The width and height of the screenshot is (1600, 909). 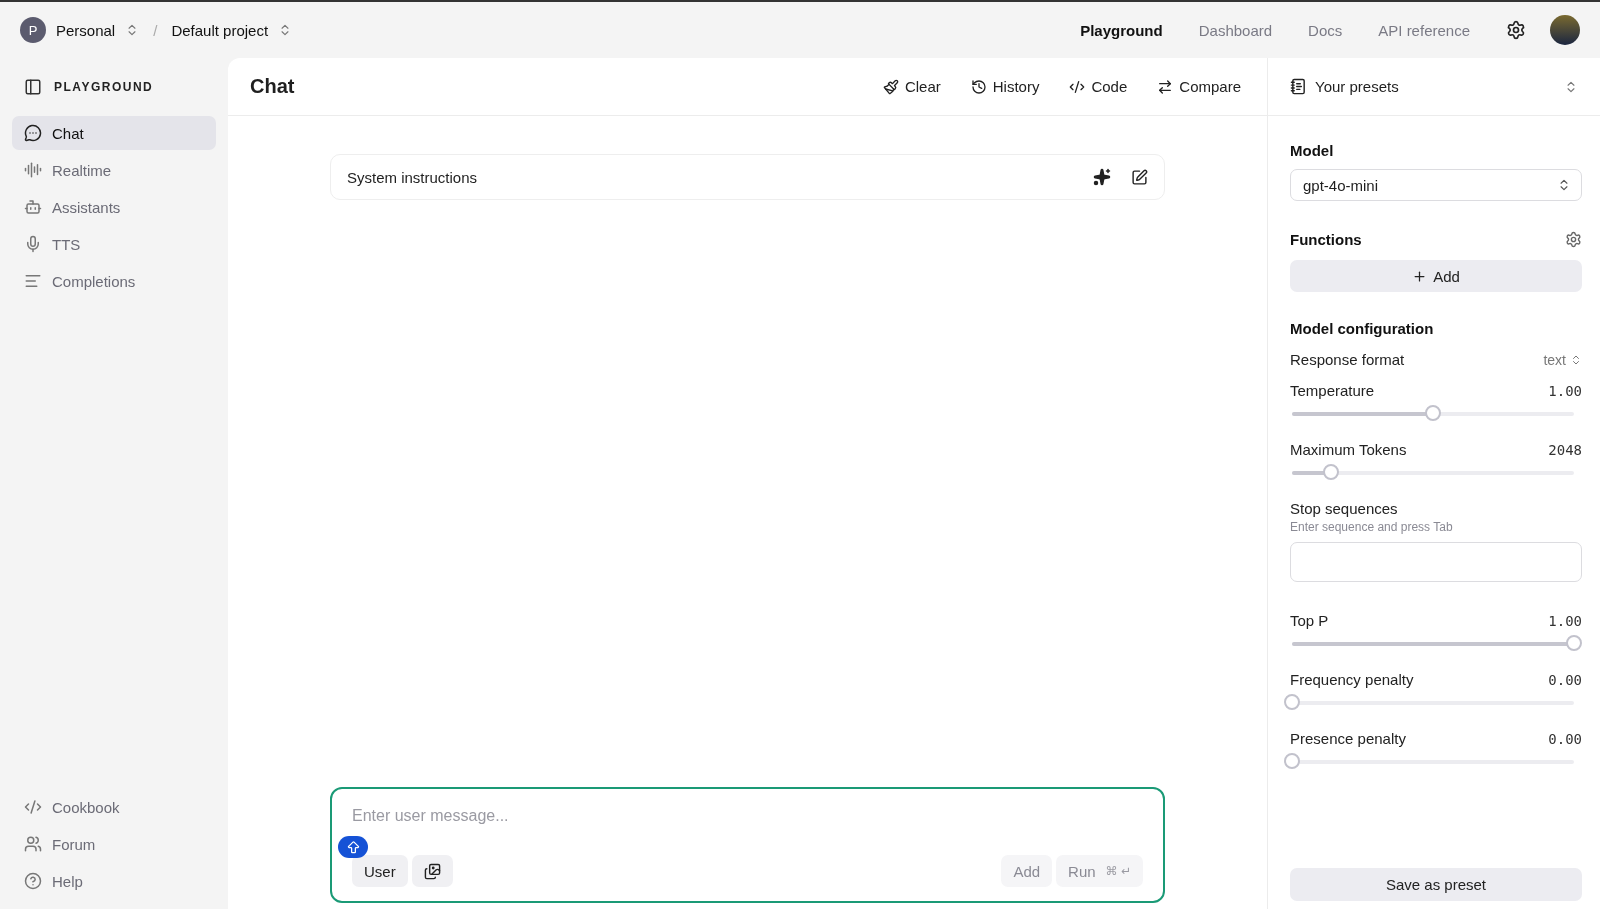 What do you see at coordinates (890, 86) in the screenshot?
I see `brush-icon` at bounding box center [890, 86].